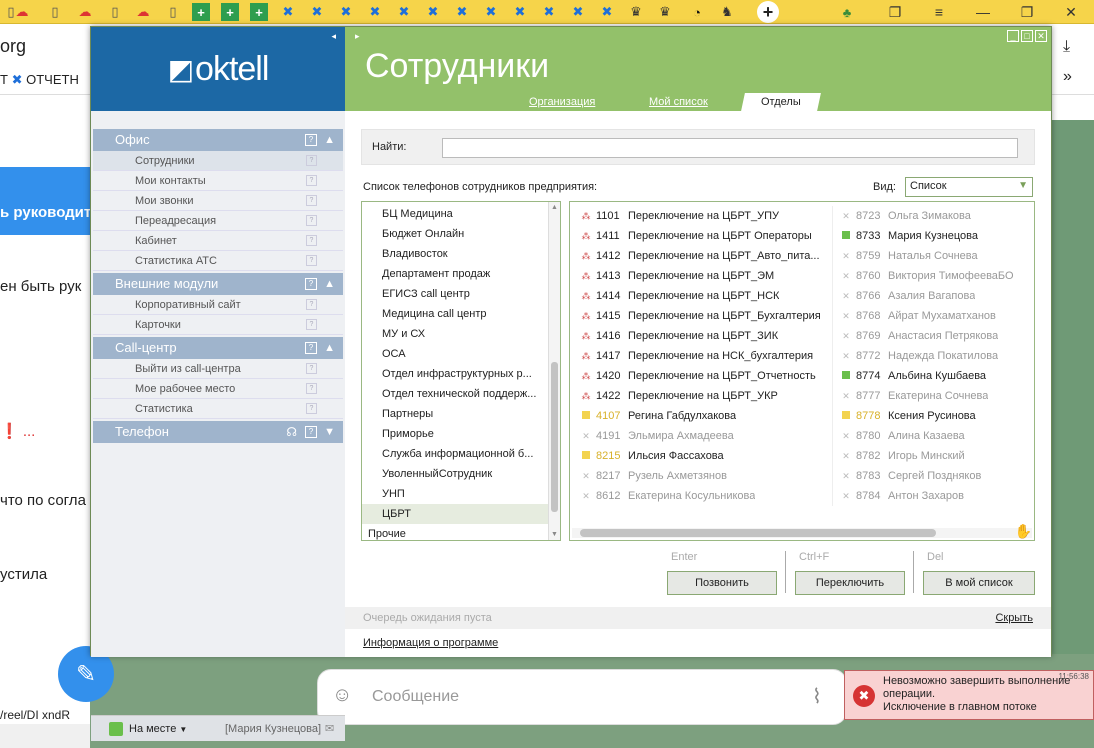 This screenshot has width=1094, height=748. I want to click on headset-icon: ☊, so click(291, 432).